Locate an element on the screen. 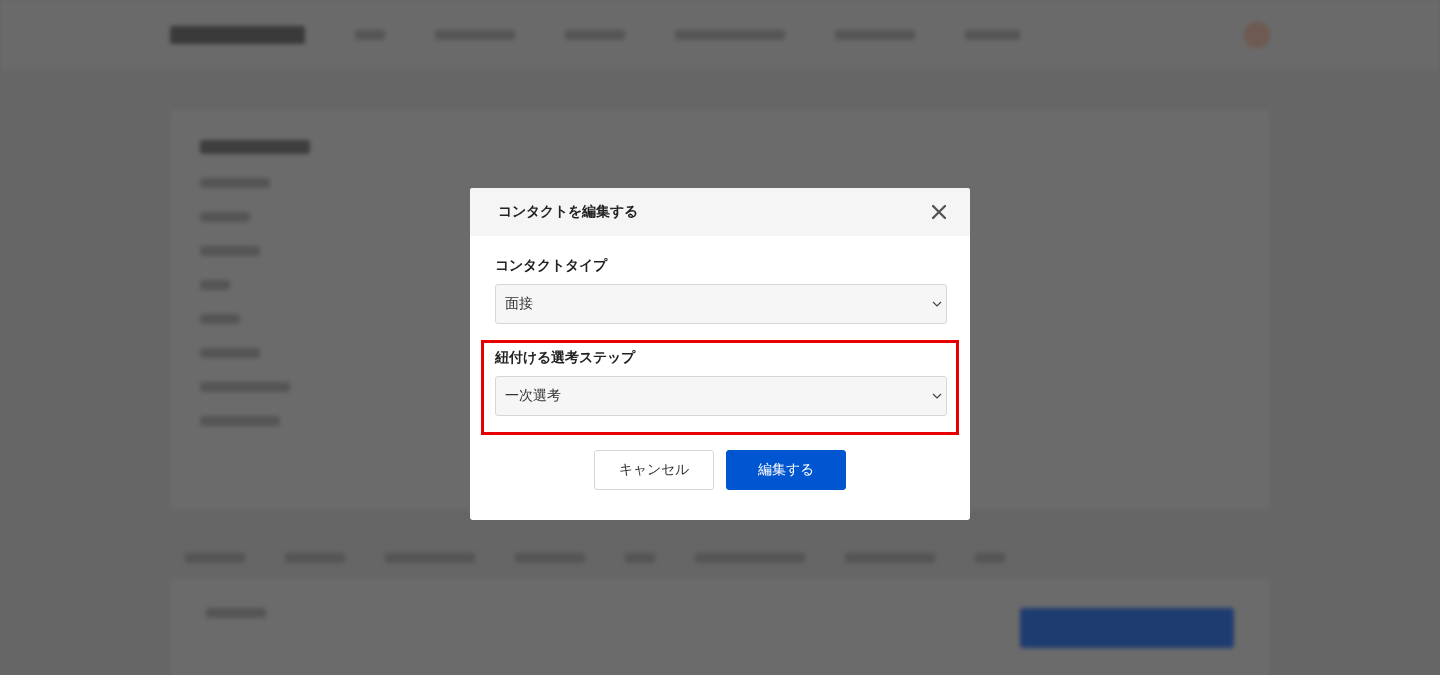 The height and width of the screenshot is (675, 1440). field-label: コンタクトタイプ is located at coordinates (552, 266).